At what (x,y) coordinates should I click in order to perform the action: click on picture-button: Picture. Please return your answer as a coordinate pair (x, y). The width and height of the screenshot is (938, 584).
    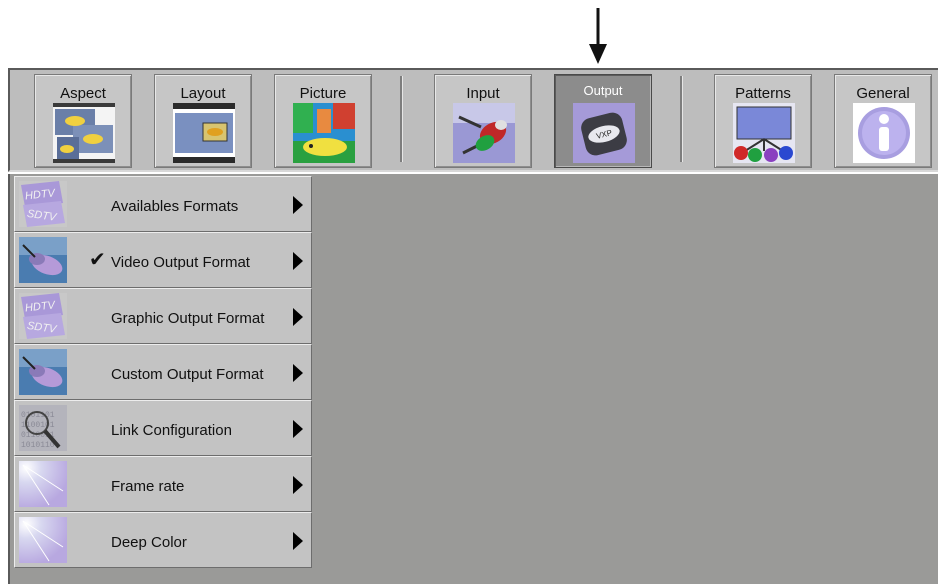
    Looking at the image, I should click on (323, 121).